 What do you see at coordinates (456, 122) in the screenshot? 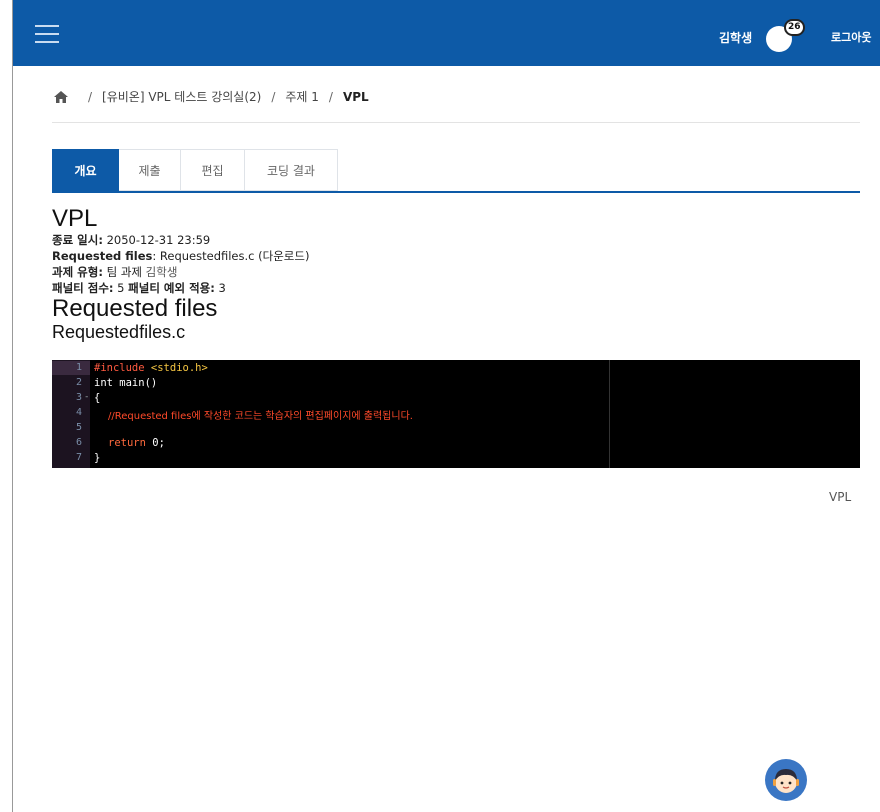
I see `divider` at bounding box center [456, 122].